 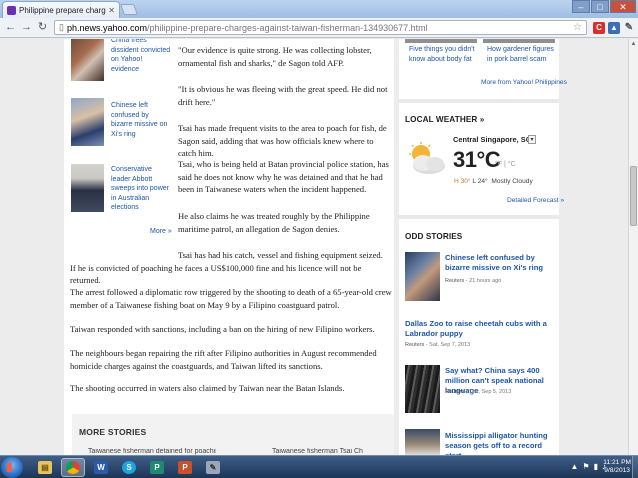 I want to click on chrome-icon, so click(x=73, y=467).